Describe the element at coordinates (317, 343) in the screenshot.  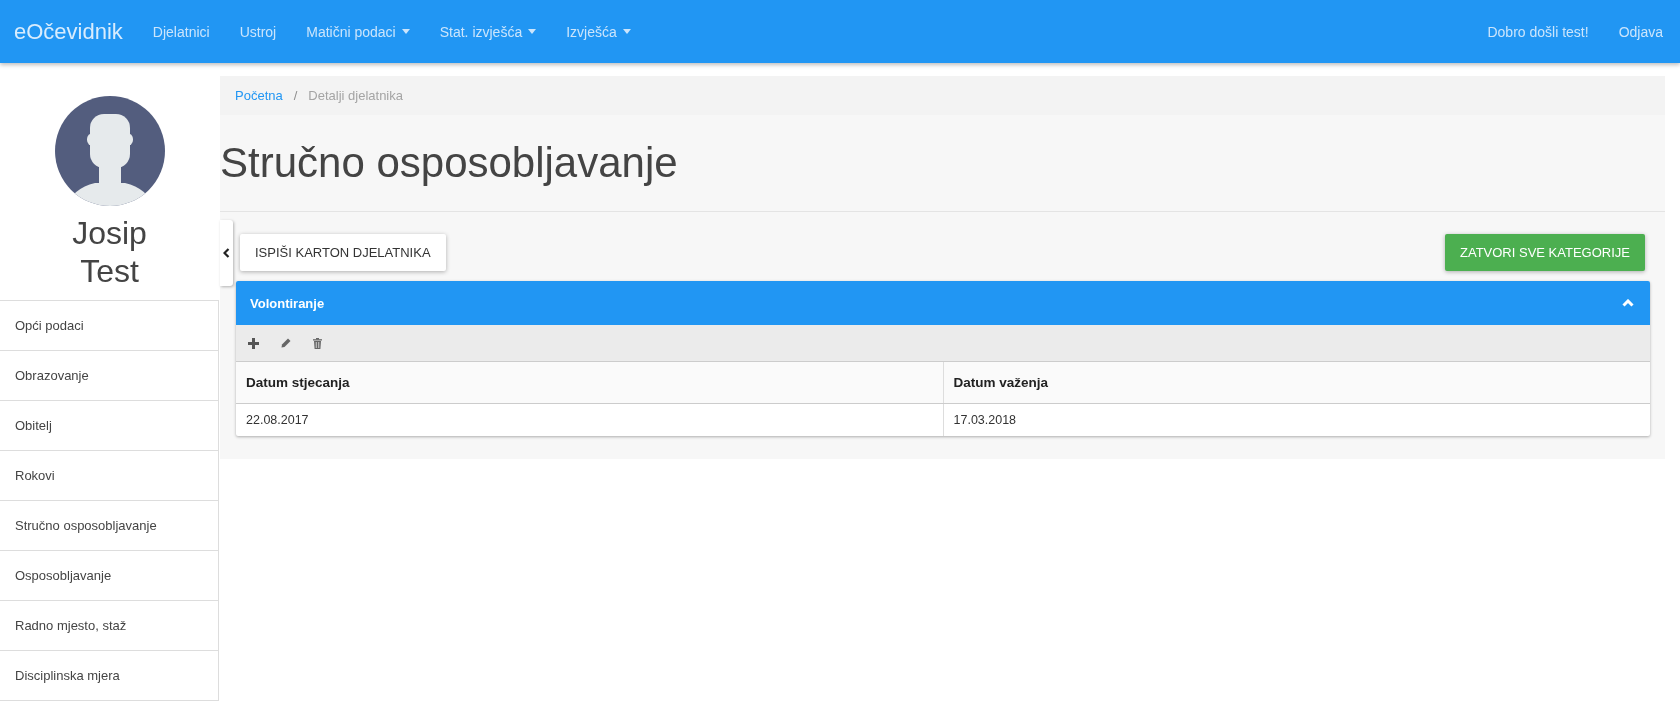
I see `trash-icon` at that location.